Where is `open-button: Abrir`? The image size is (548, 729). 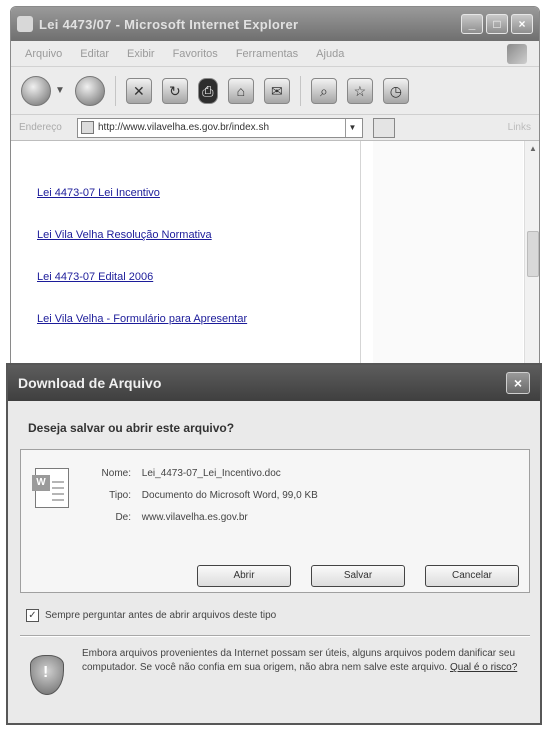
open-button: Abrir is located at coordinates (244, 576).